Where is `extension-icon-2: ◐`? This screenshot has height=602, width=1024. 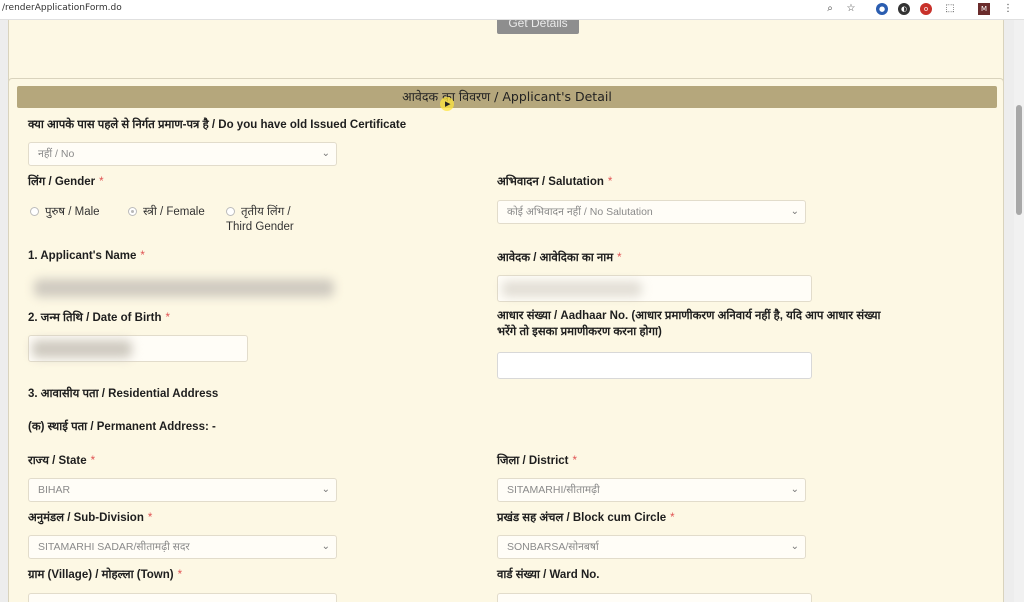
extension-icon-2: ◐ is located at coordinates (904, 9).